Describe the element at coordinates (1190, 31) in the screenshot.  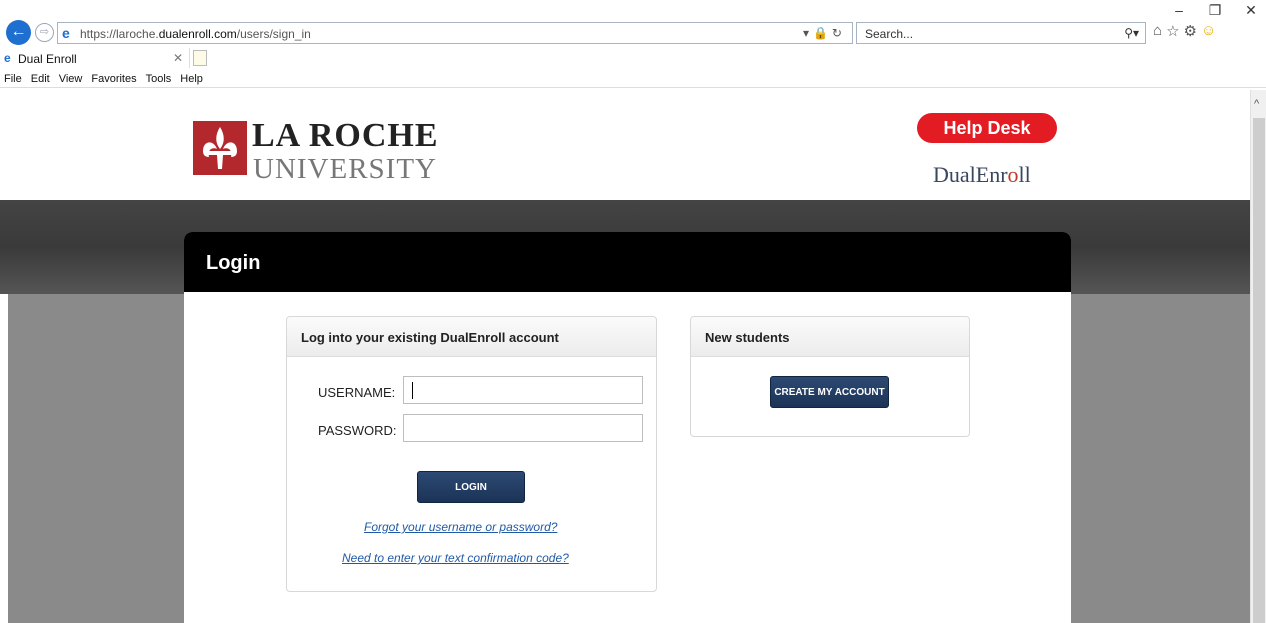
I see `gear-icon: ⚙` at that location.